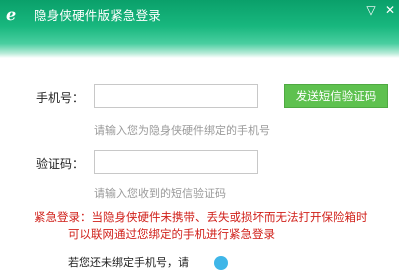 The height and width of the screenshot is (270, 399). What do you see at coordinates (59, 98) in the screenshot?
I see `phone-label: 手机号：` at bounding box center [59, 98].